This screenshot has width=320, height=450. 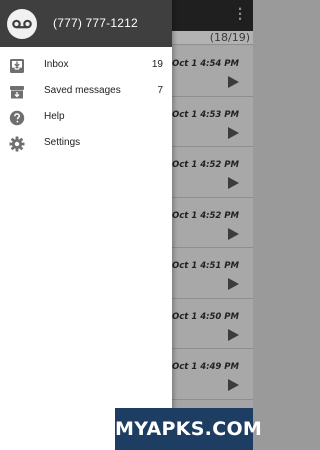 What do you see at coordinates (17, 92) in the screenshot?
I see `archive-icon` at bounding box center [17, 92].